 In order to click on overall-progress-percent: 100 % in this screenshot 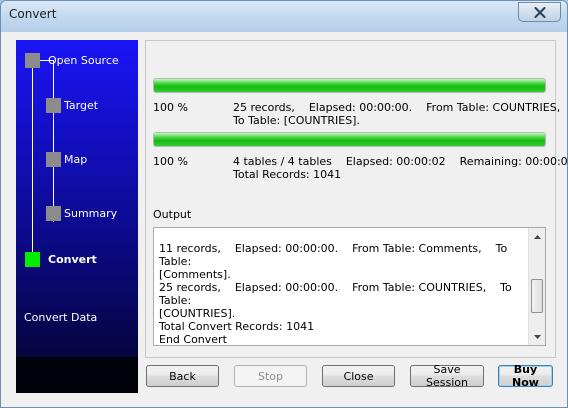, I will do `click(170, 161)`.